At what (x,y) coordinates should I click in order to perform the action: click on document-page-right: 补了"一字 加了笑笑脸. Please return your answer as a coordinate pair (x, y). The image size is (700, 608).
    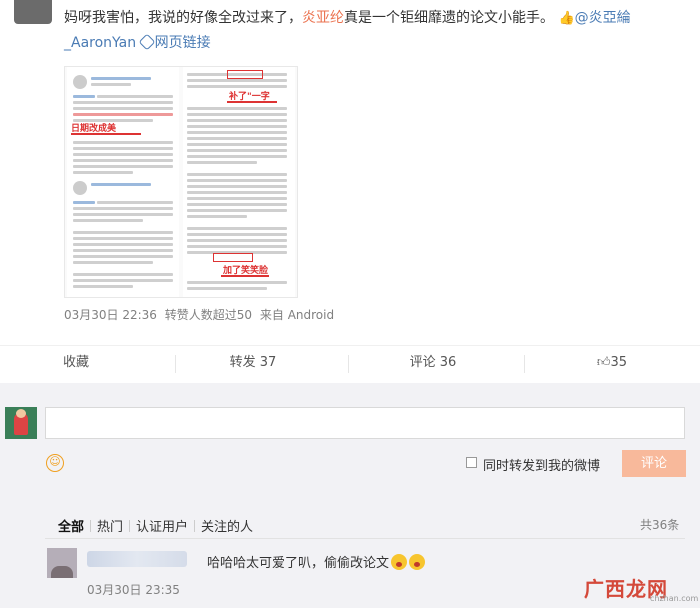
    Looking at the image, I should click on (239, 182).